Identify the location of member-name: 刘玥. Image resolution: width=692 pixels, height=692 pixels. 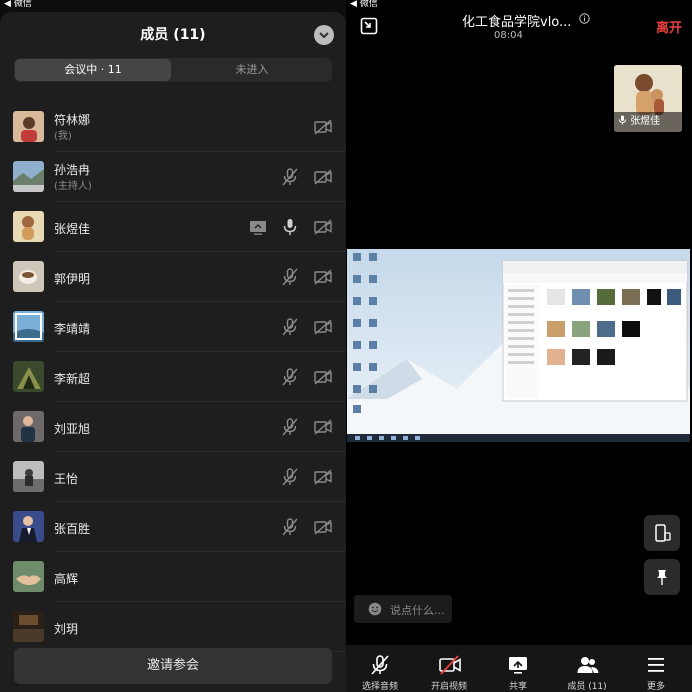
(66, 629).